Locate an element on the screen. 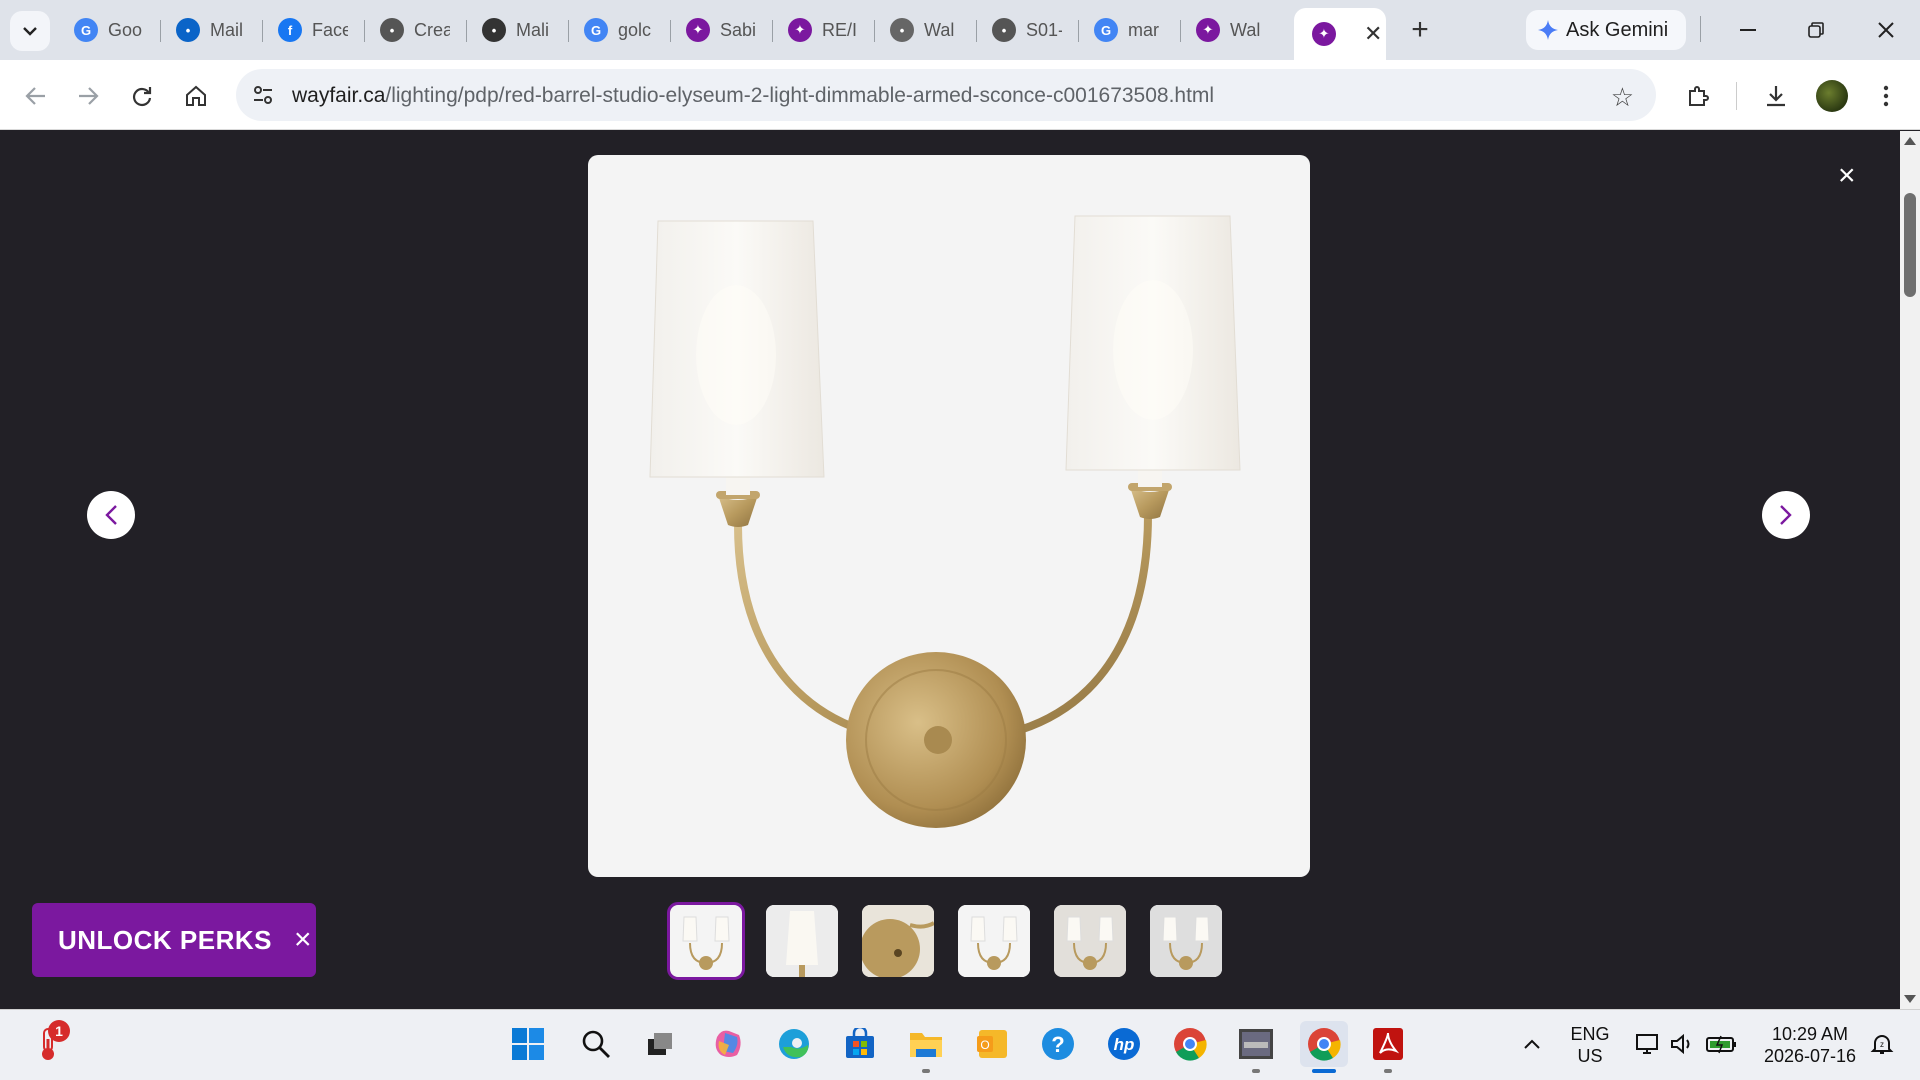  task-view-button is located at coordinates (660, 1044).